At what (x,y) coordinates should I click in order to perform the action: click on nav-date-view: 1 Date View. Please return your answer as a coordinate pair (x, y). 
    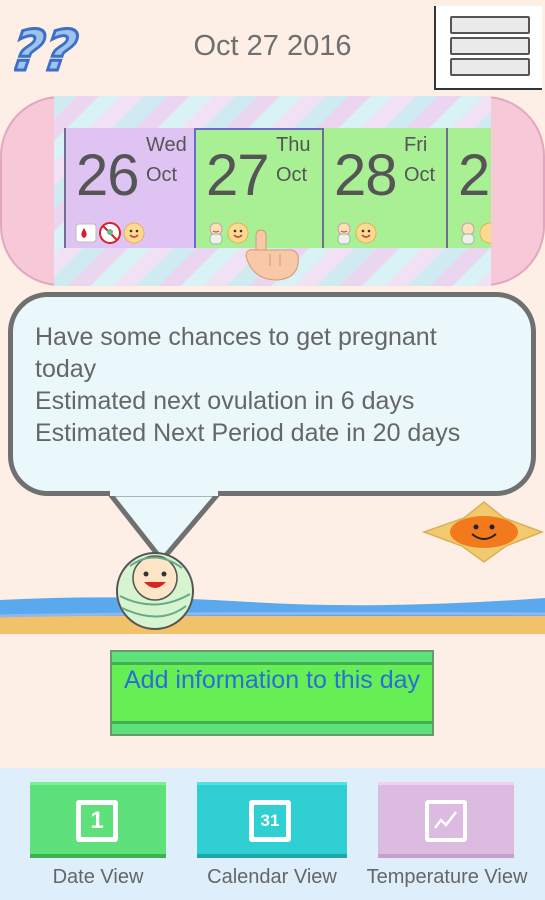
    Looking at the image, I should click on (98, 838).